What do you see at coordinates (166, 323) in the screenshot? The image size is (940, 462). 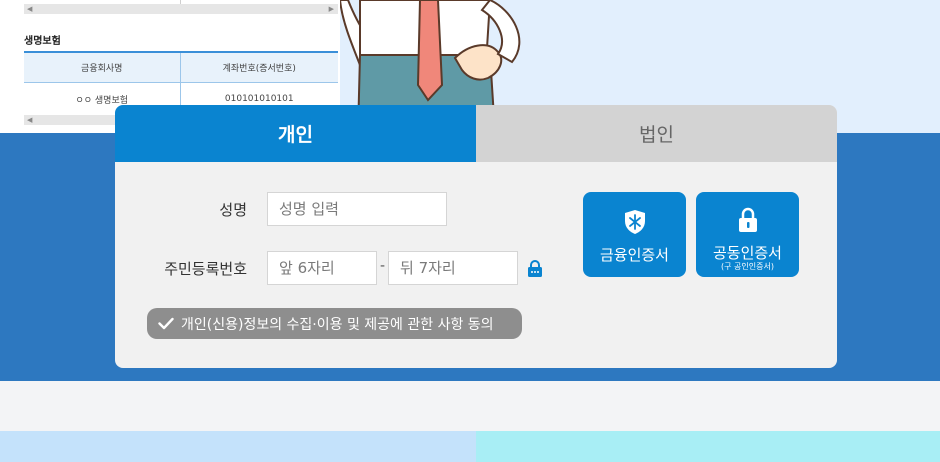 I see `check-icon` at bounding box center [166, 323].